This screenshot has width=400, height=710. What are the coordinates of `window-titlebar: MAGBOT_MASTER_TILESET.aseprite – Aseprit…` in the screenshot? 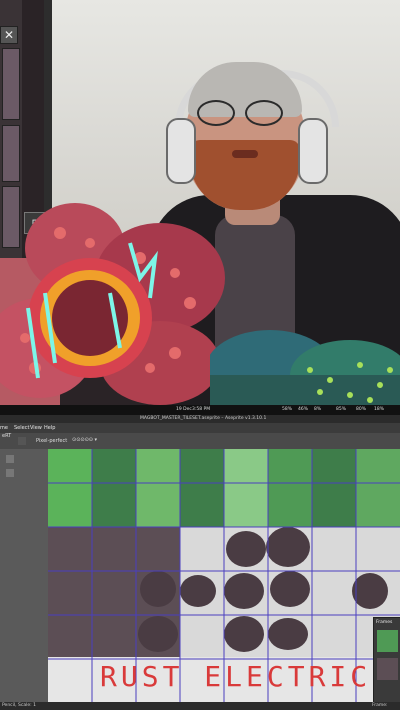 It's located at (200, 419).